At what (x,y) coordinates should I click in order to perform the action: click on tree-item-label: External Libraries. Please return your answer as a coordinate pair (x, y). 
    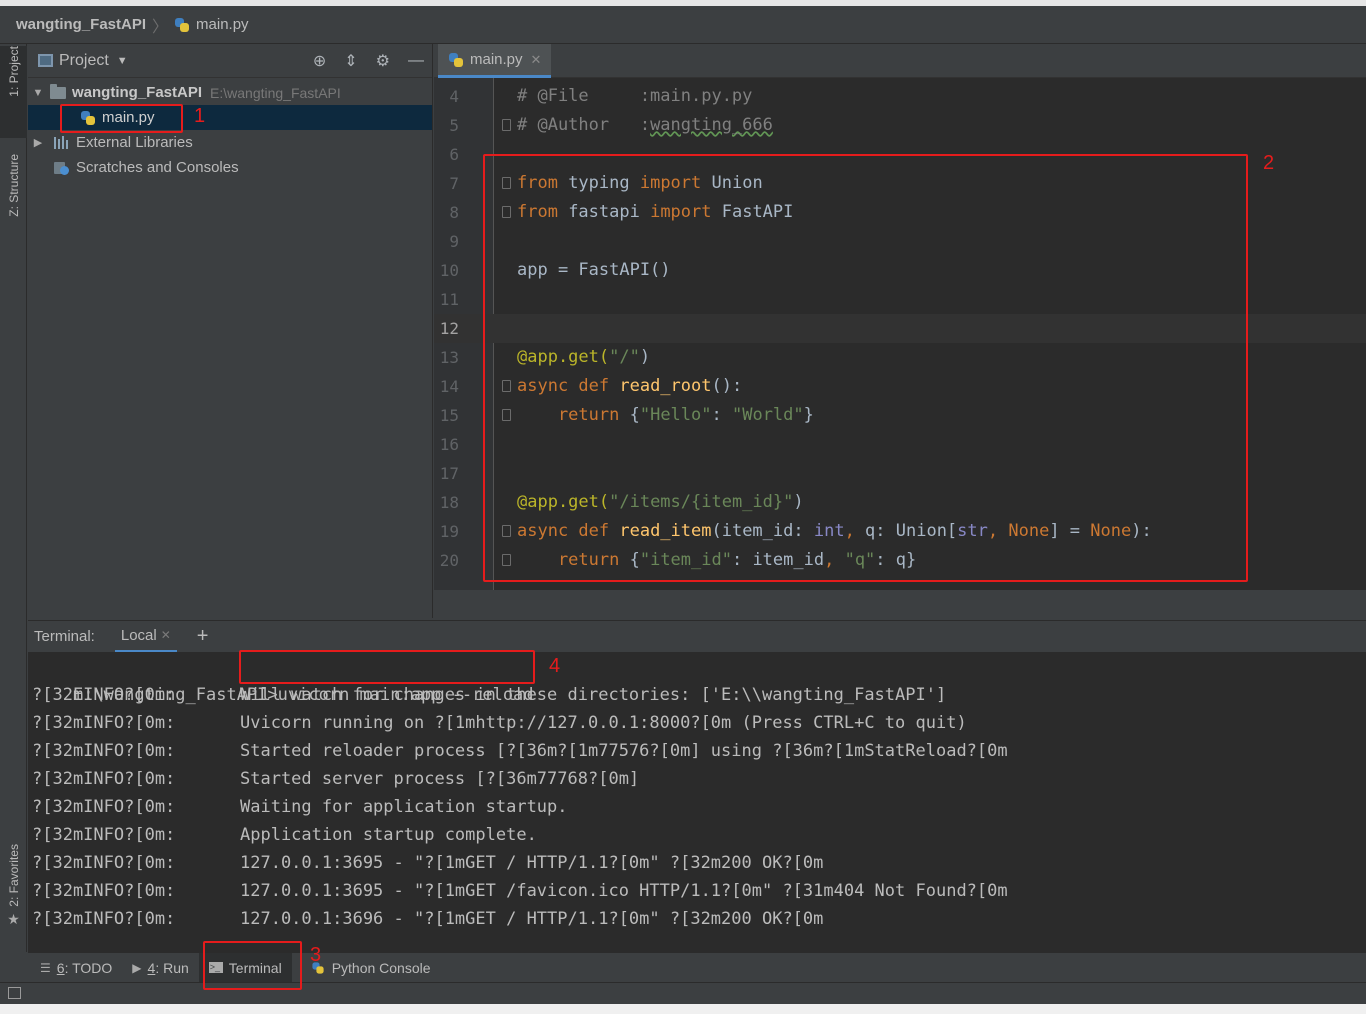
    Looking at the image, I should click on (134, 142).